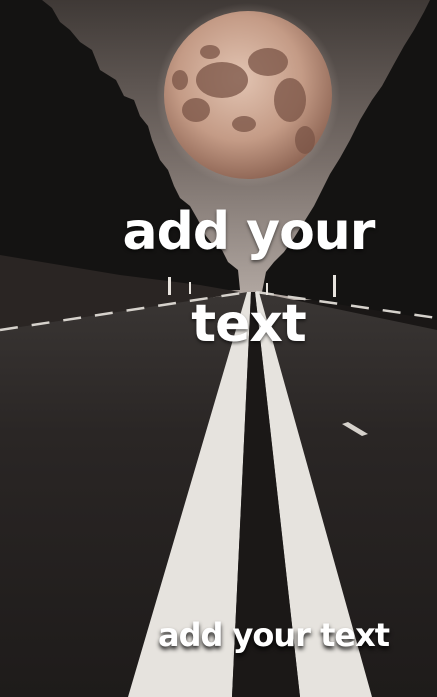 The height and width of the screenshot is (697, 437). Describe the element at coordinates (288, 635) in the screenshot. I see `subline-text: add your text` at that location.